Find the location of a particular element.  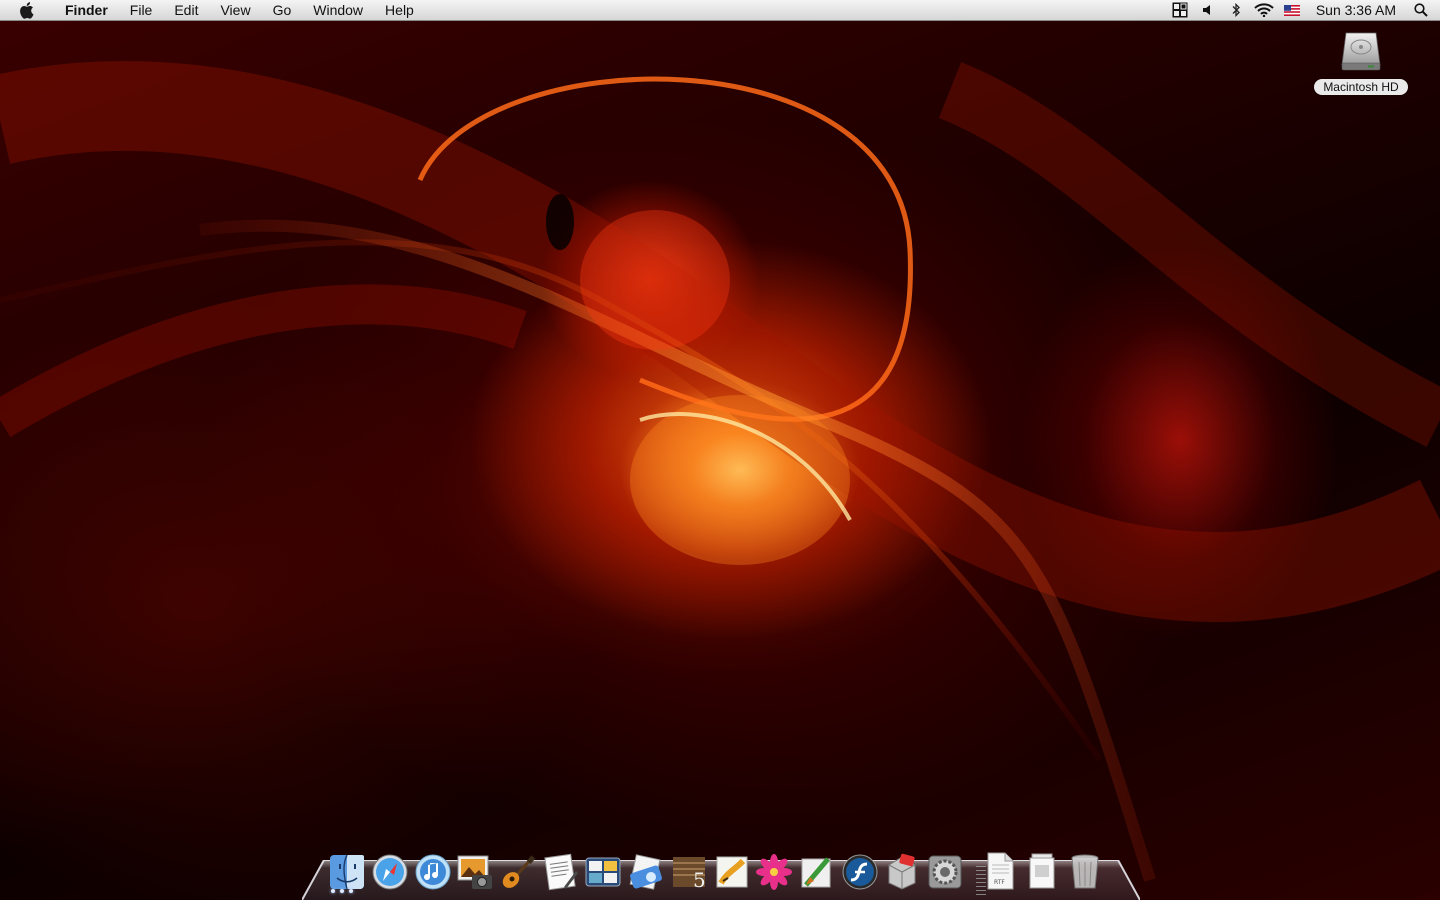

menu-app-finder: Finder is located at coordinates (86, 10).